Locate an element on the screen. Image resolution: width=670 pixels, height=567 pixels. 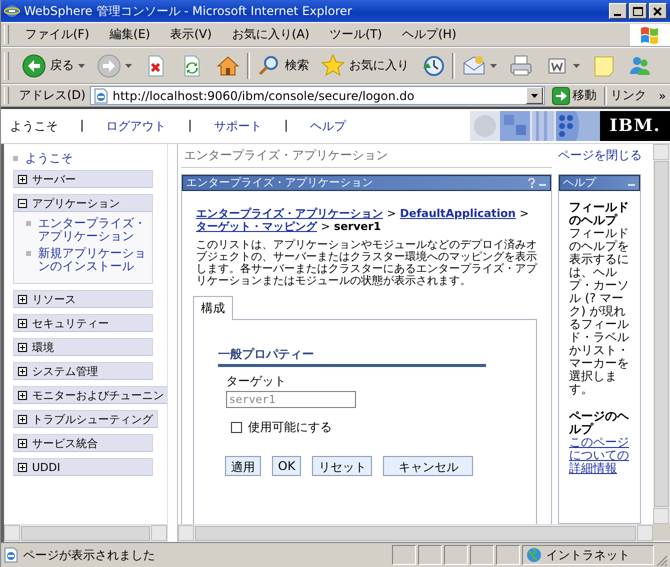
back-button: 戻る is located at coordinates (48, 66).